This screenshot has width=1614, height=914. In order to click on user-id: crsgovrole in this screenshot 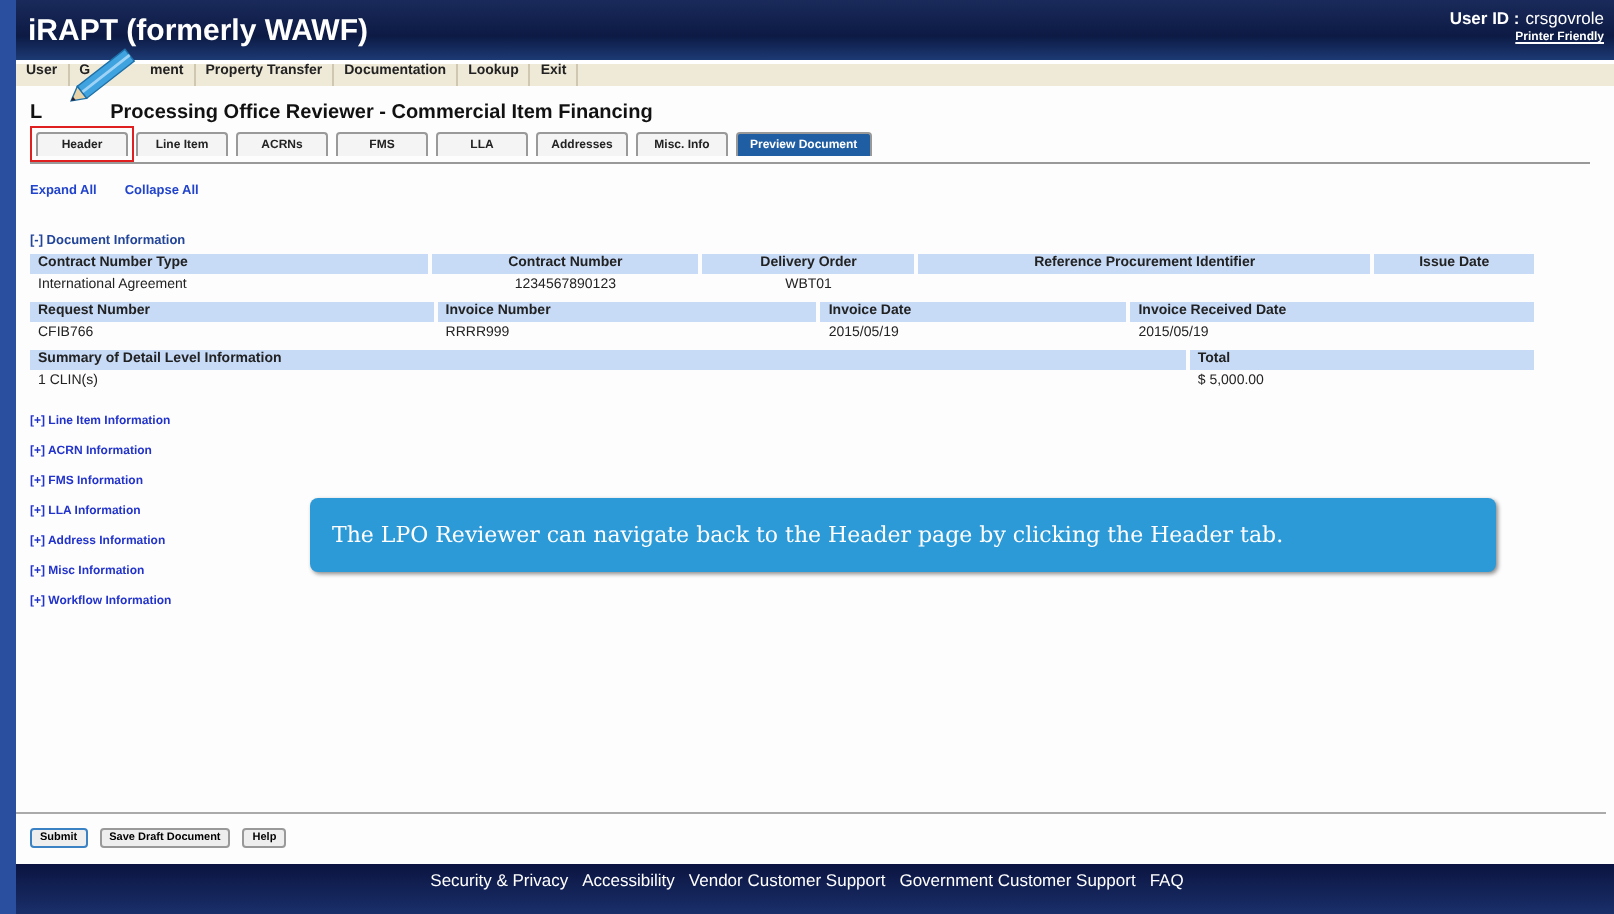, I will do `click(1564, 18)`.